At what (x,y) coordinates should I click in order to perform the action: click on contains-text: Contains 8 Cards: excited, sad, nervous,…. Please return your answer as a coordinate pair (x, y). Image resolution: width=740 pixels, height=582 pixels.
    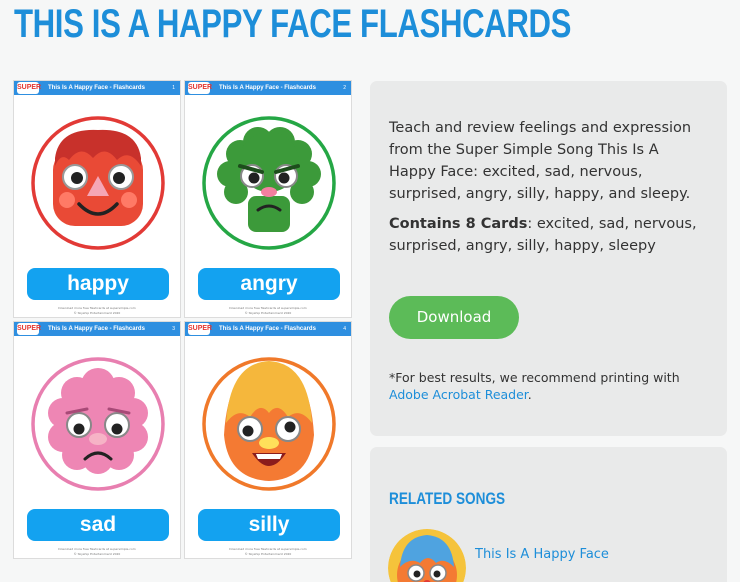
    Looking at the image, I should click on (549, 235).